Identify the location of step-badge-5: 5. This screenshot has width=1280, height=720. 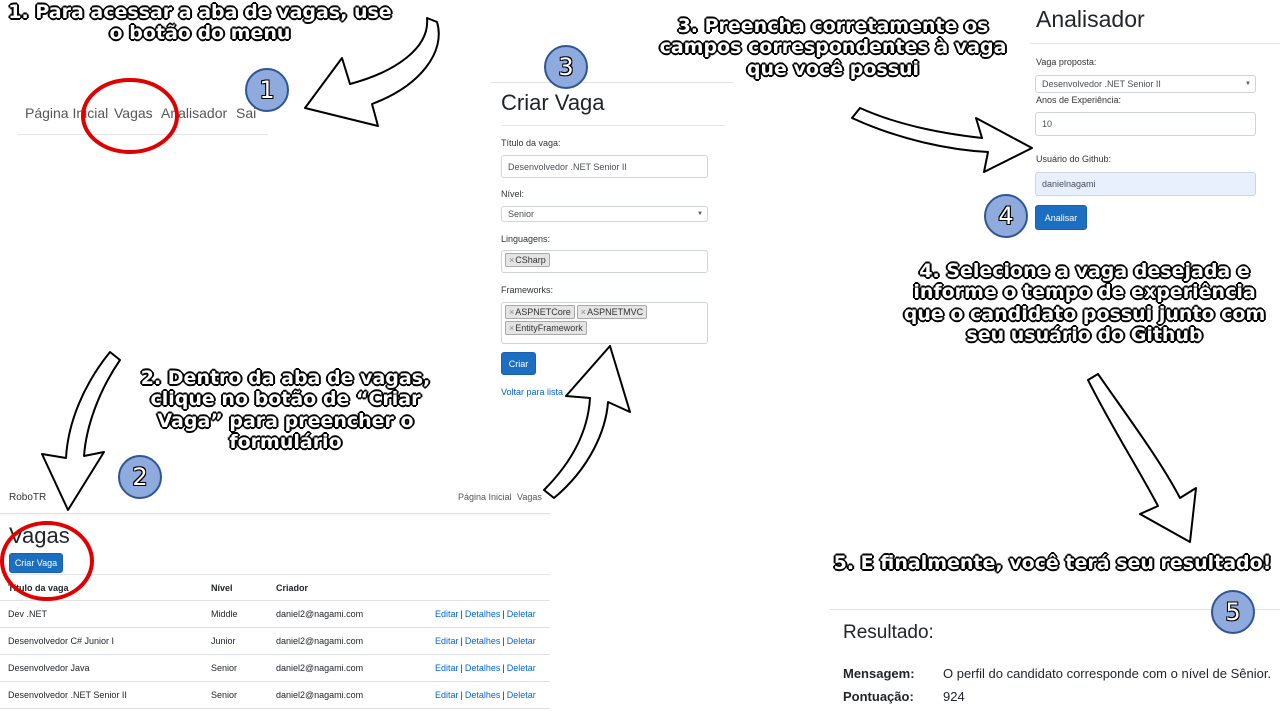
(1233, 612).